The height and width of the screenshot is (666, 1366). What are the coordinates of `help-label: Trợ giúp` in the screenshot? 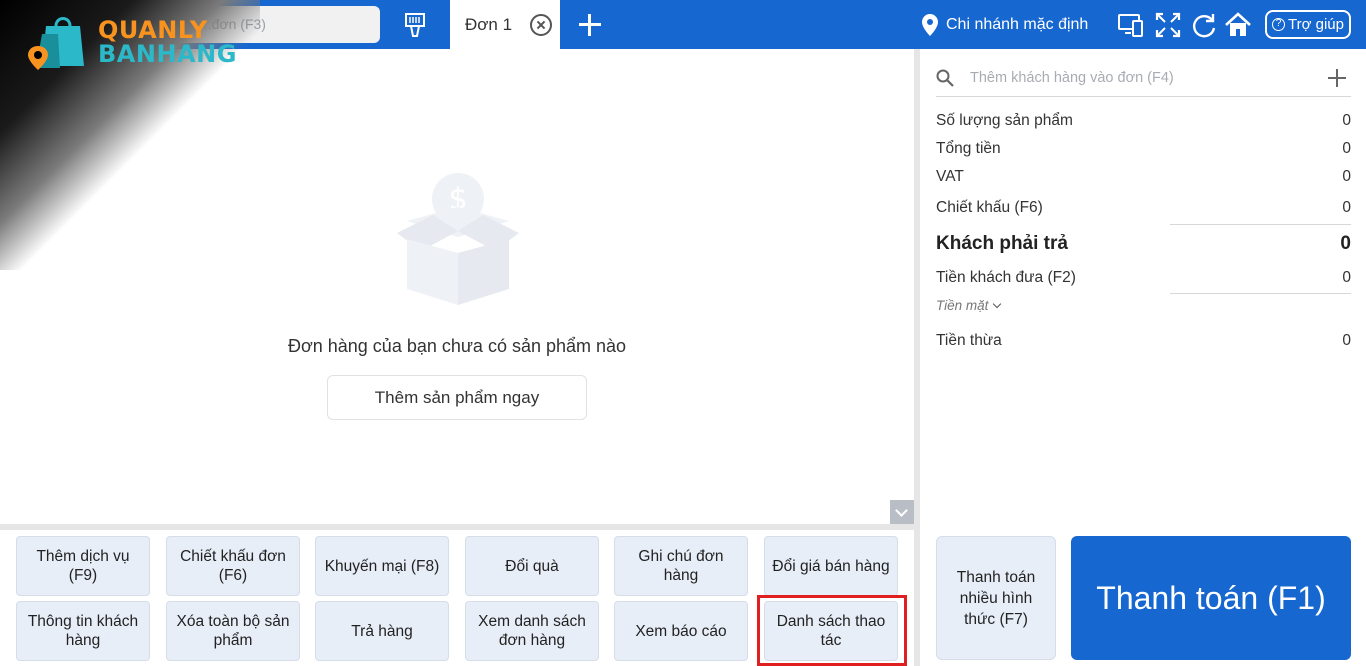 It's located at (1316, 24).